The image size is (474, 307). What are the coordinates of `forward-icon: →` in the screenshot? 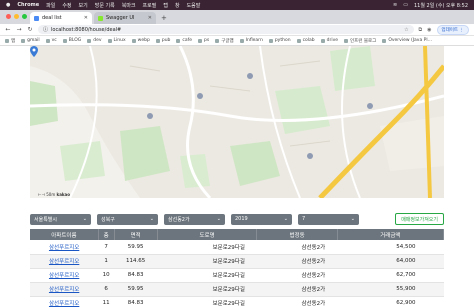 It's located at (19, 29).